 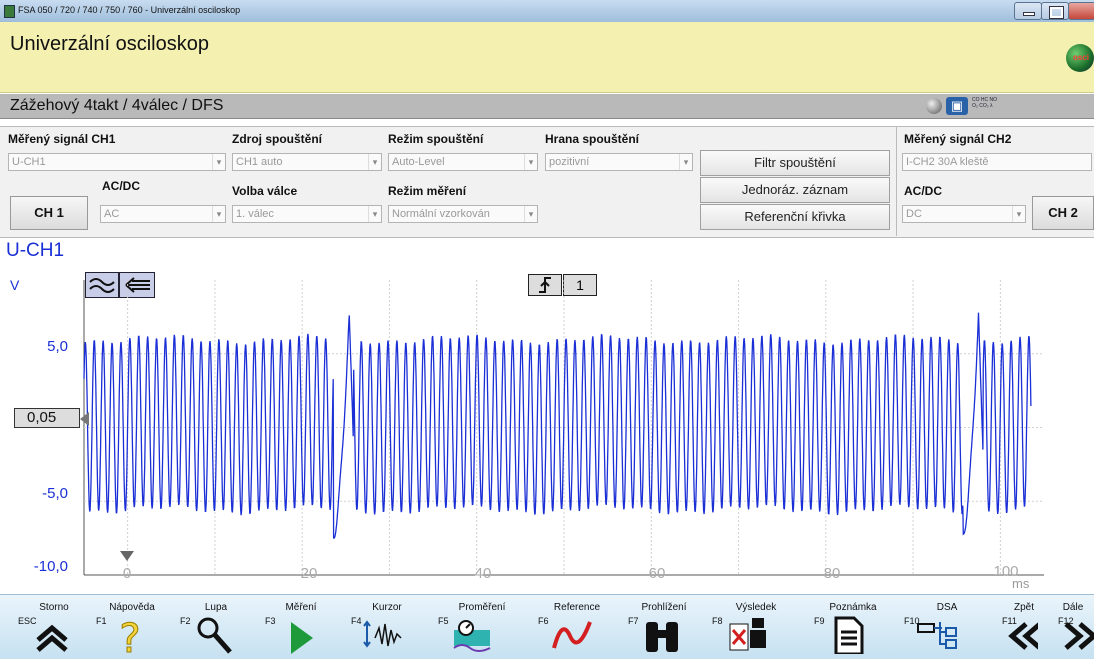 What do you see at coordinates (356, 621) in the screenshot?
I see `fkey-code: F4` at bounding box center [356, 621].